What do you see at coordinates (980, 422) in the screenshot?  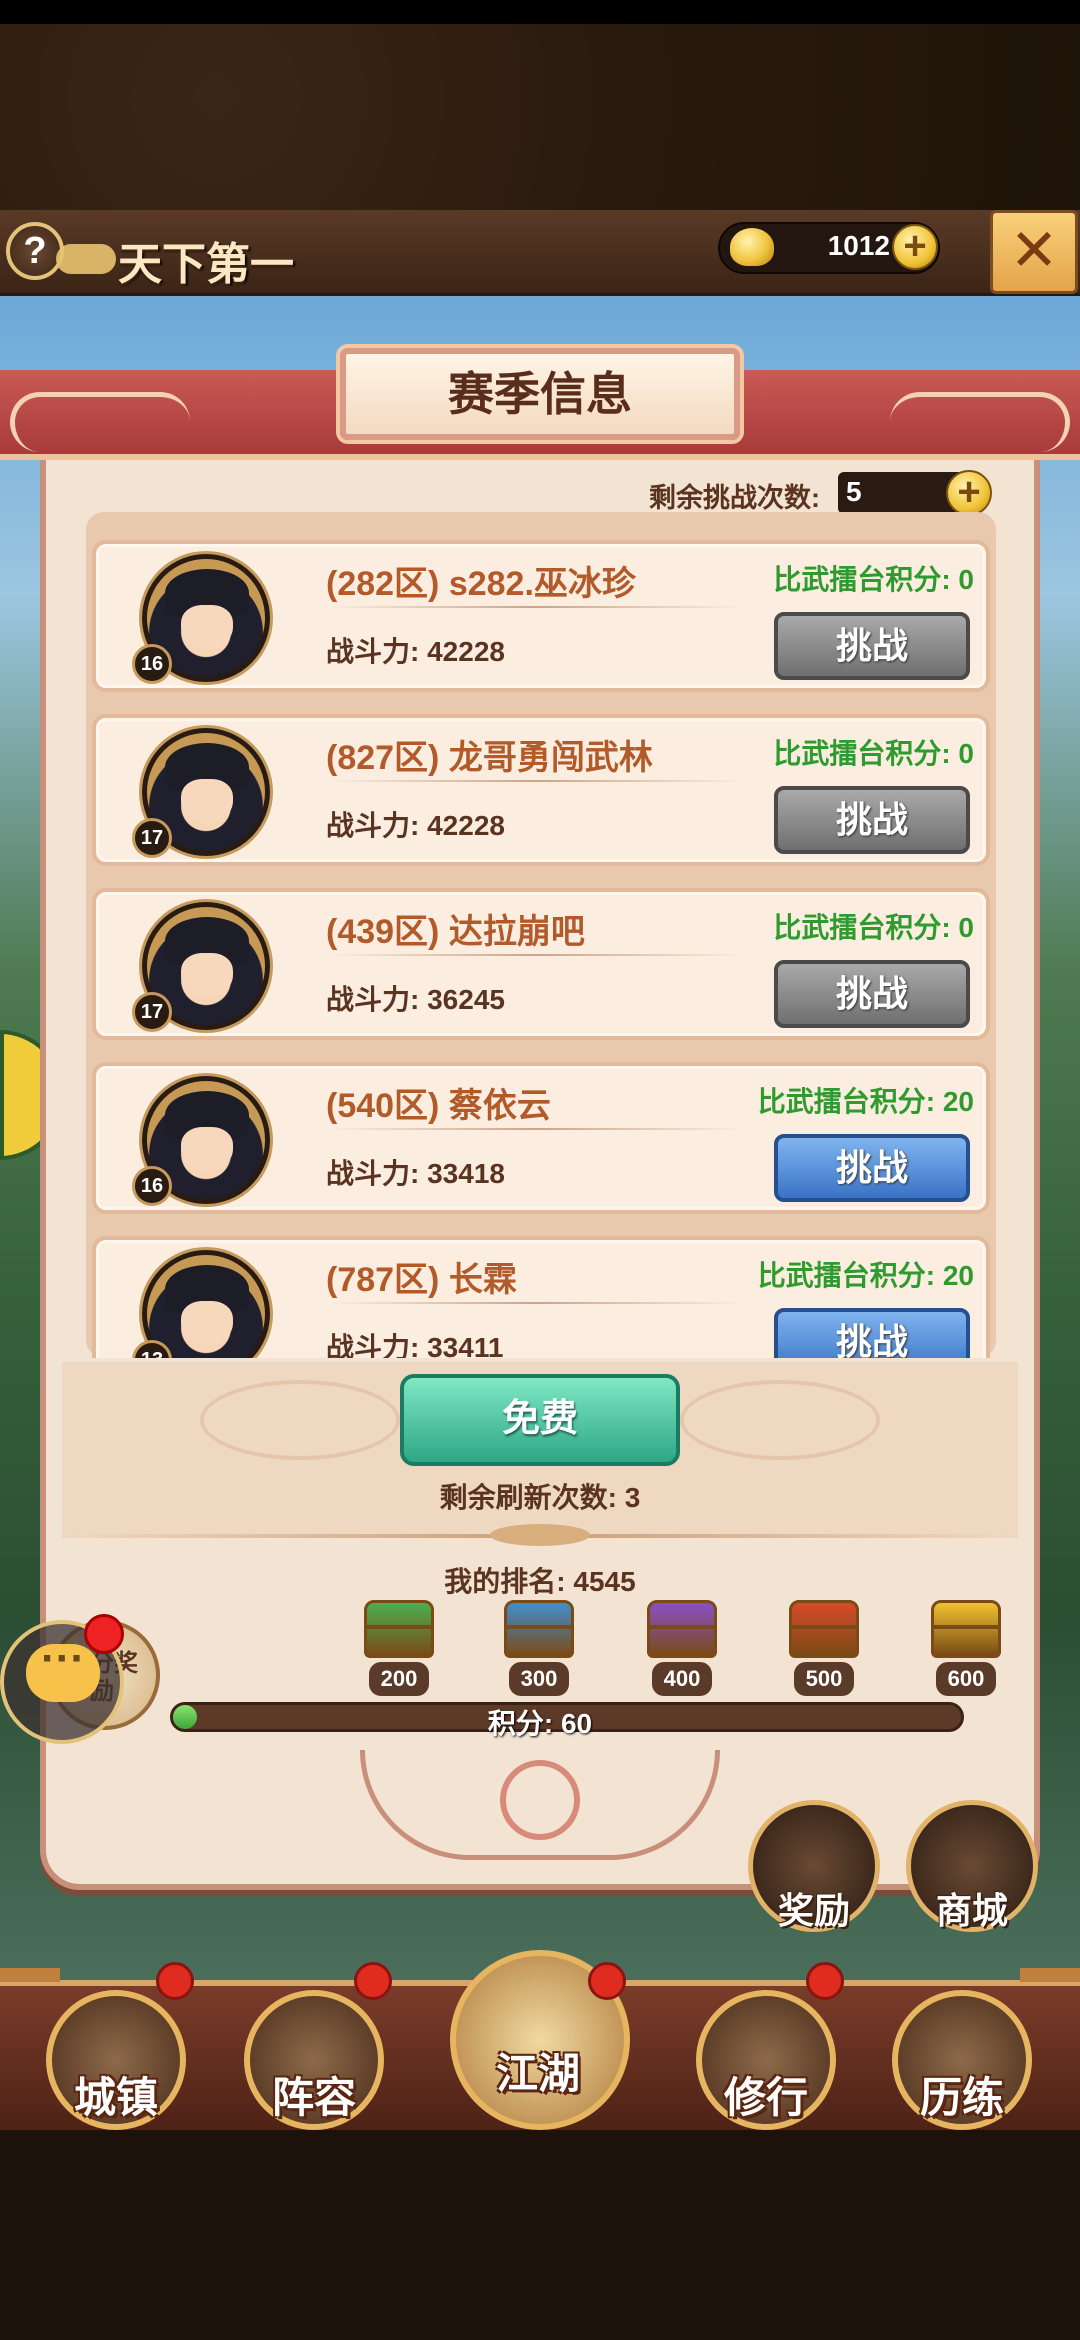 I see `banner-ornament-right` at bounding box center [980, 422].